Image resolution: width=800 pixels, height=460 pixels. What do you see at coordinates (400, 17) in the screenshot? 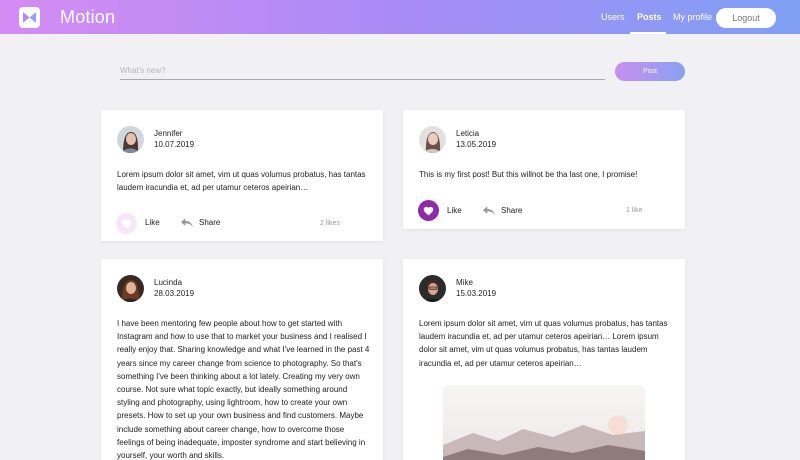
I see `top-navigation-bar: Motion Users Posts My profile Logout` at bounding box center [400, 17].